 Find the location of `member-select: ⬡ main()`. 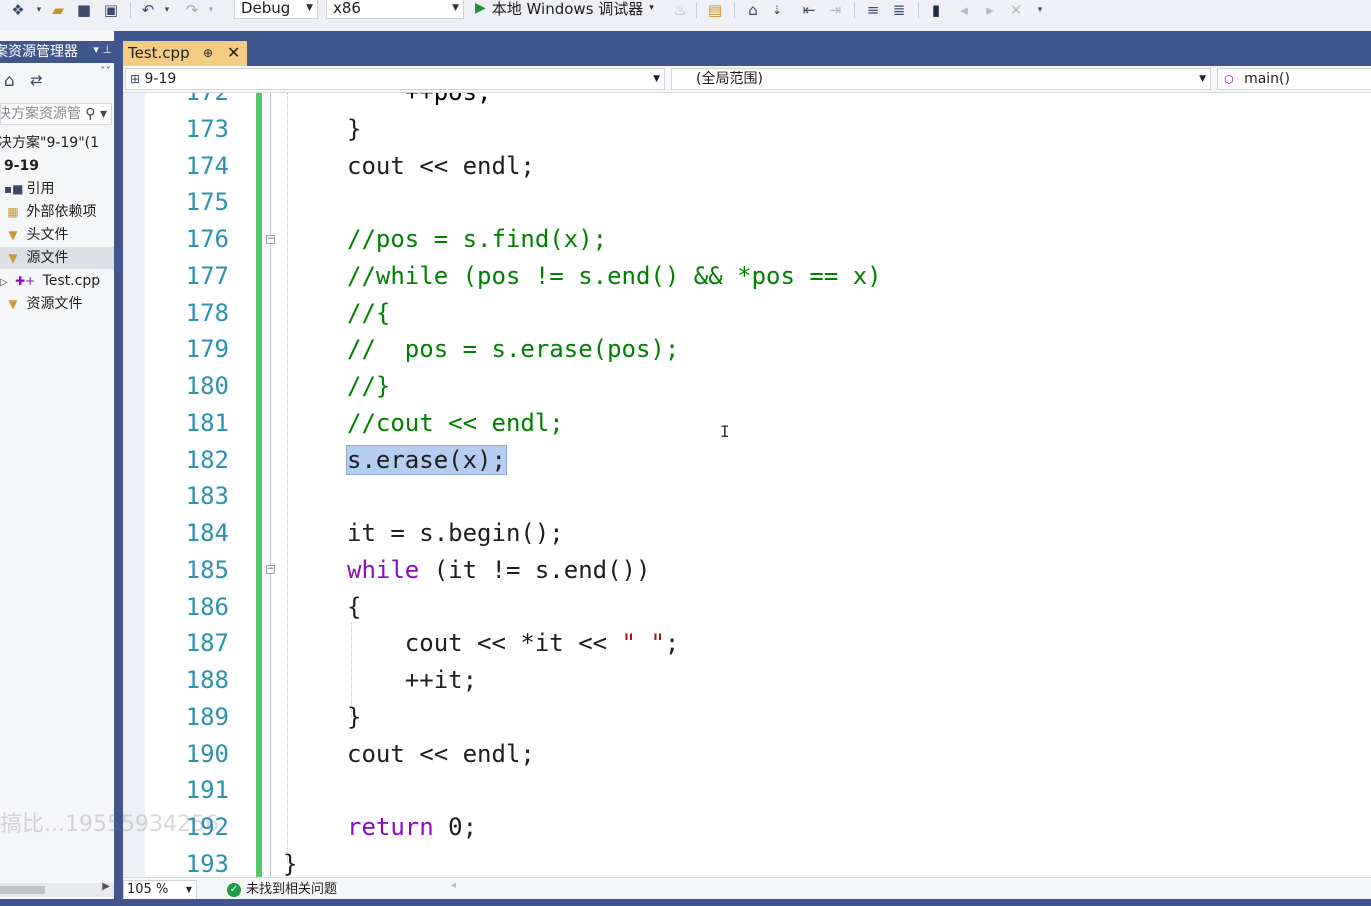

member-select: ⬡ main() is located at coordinates (1294, 79).